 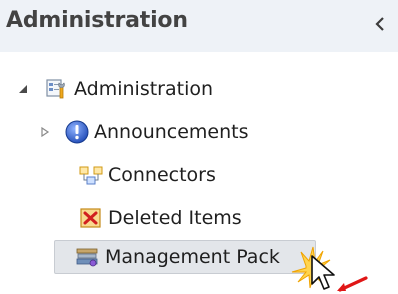 I want to click on chevron-left-icon, so click(x=379, y=24).